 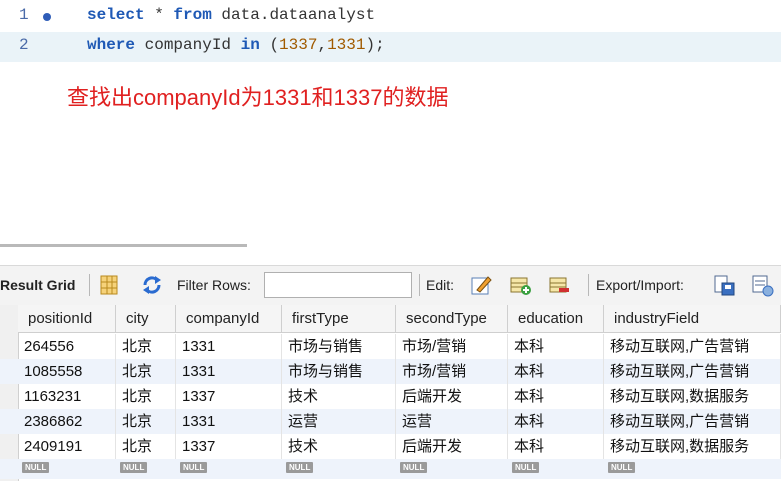 What do you see at coordinates (339, 421) in the screenshot?
I see `cell-firstType: 运营` at bounding box center [339, 421].